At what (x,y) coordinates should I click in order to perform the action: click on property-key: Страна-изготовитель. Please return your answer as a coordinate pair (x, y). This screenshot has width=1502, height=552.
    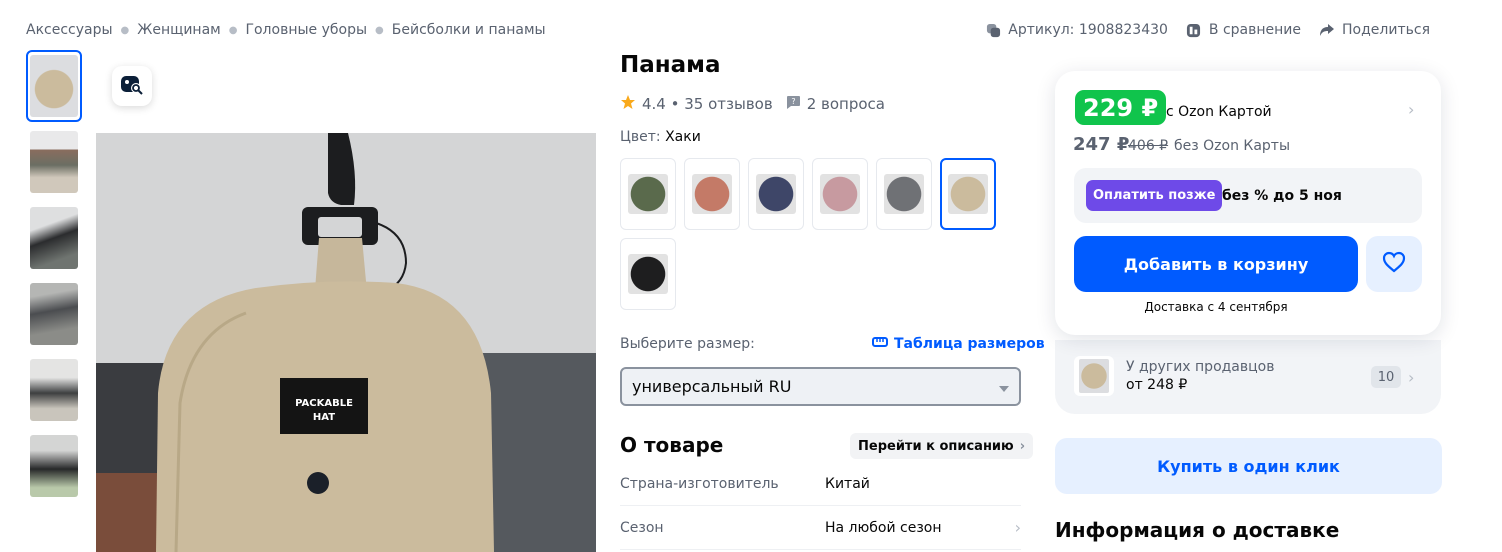
    Looking at the image, I should click on (699, 483).